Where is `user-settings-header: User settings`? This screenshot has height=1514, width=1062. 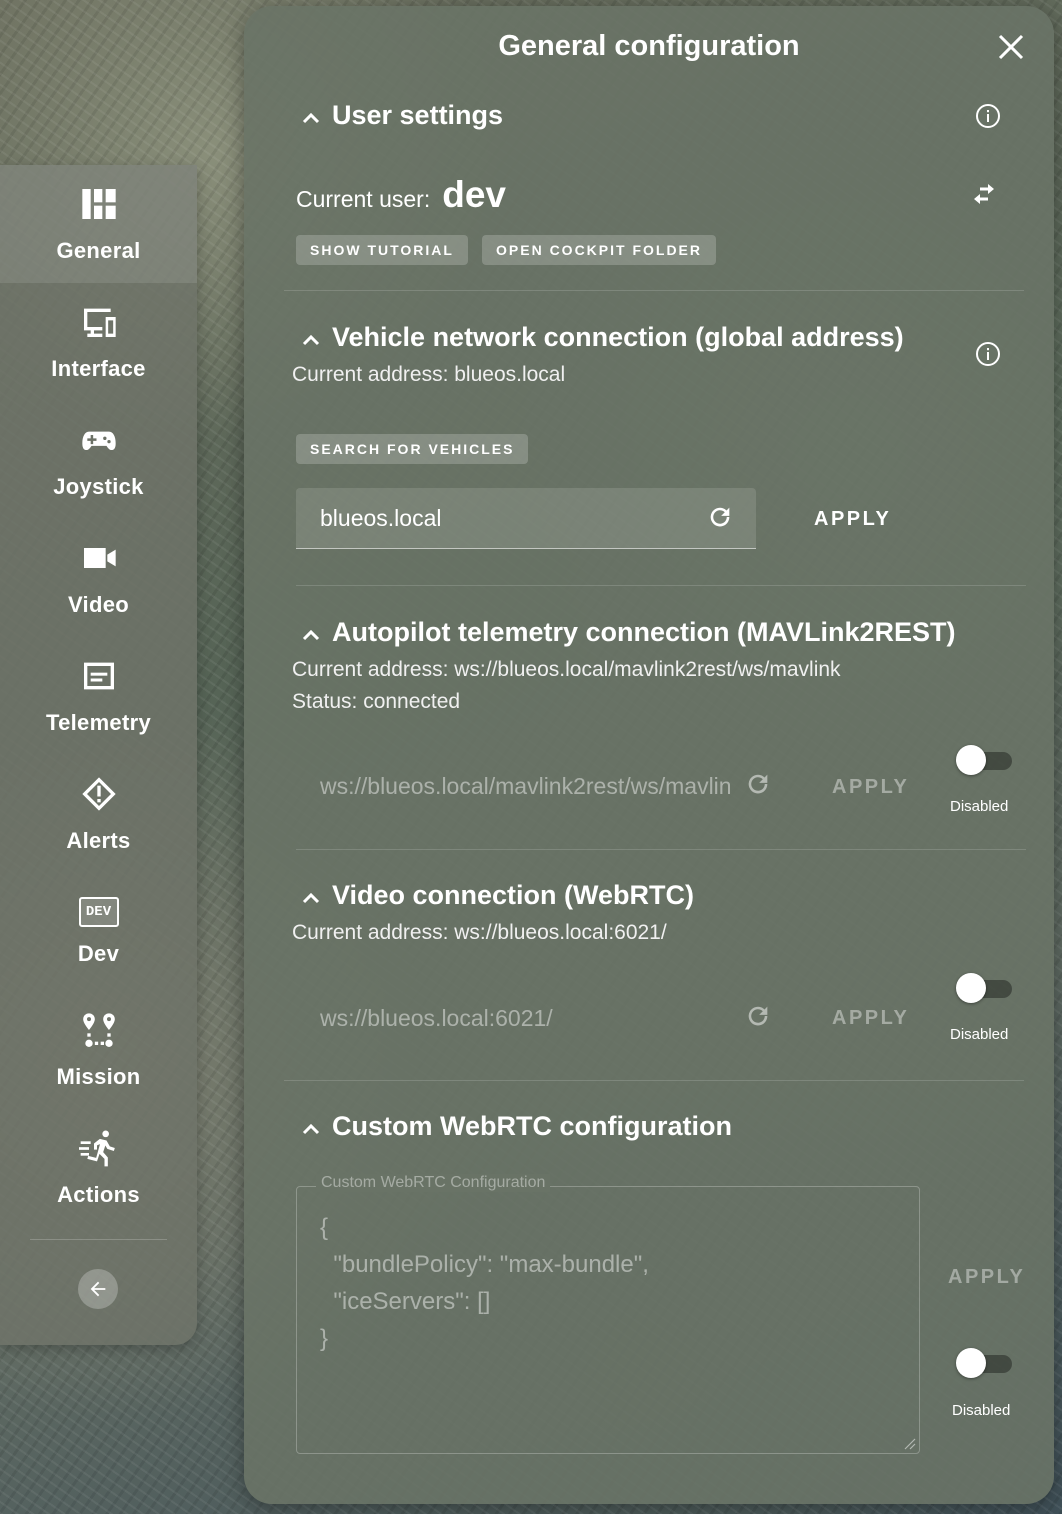 user-settings-header: User settings is located at coordinates (401, 115).